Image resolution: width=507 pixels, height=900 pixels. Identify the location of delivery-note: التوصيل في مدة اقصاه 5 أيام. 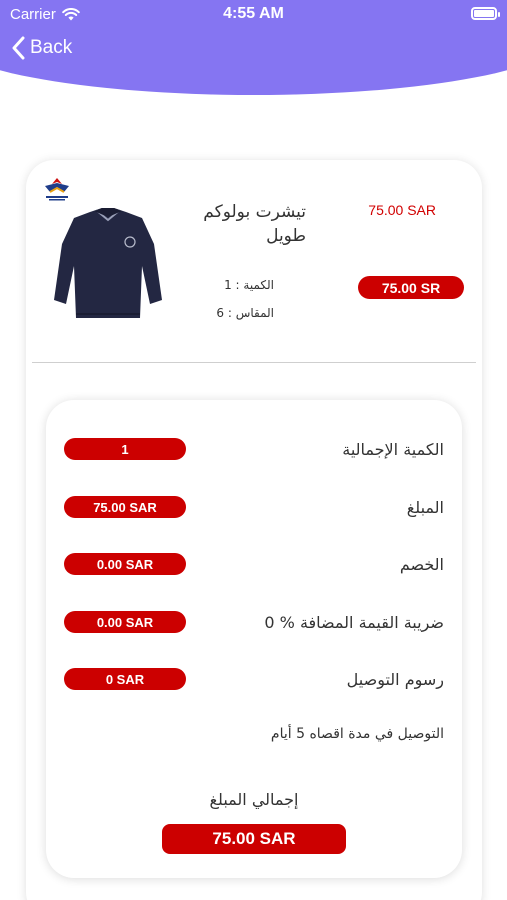
(357, 734).